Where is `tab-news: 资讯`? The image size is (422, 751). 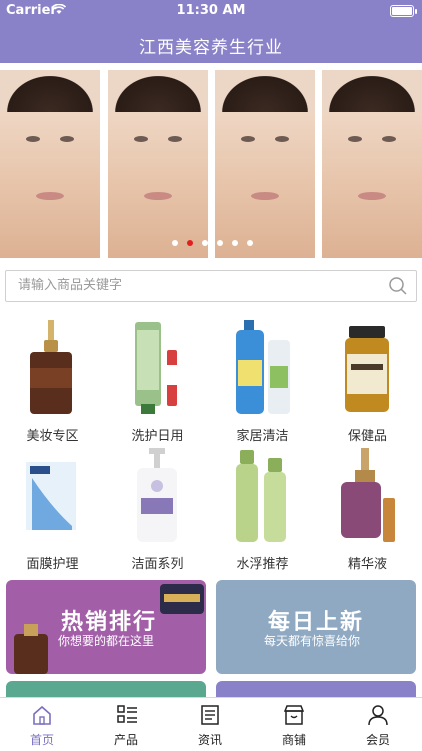 tab-news: 资讯 is located at coordinates (210, 724).